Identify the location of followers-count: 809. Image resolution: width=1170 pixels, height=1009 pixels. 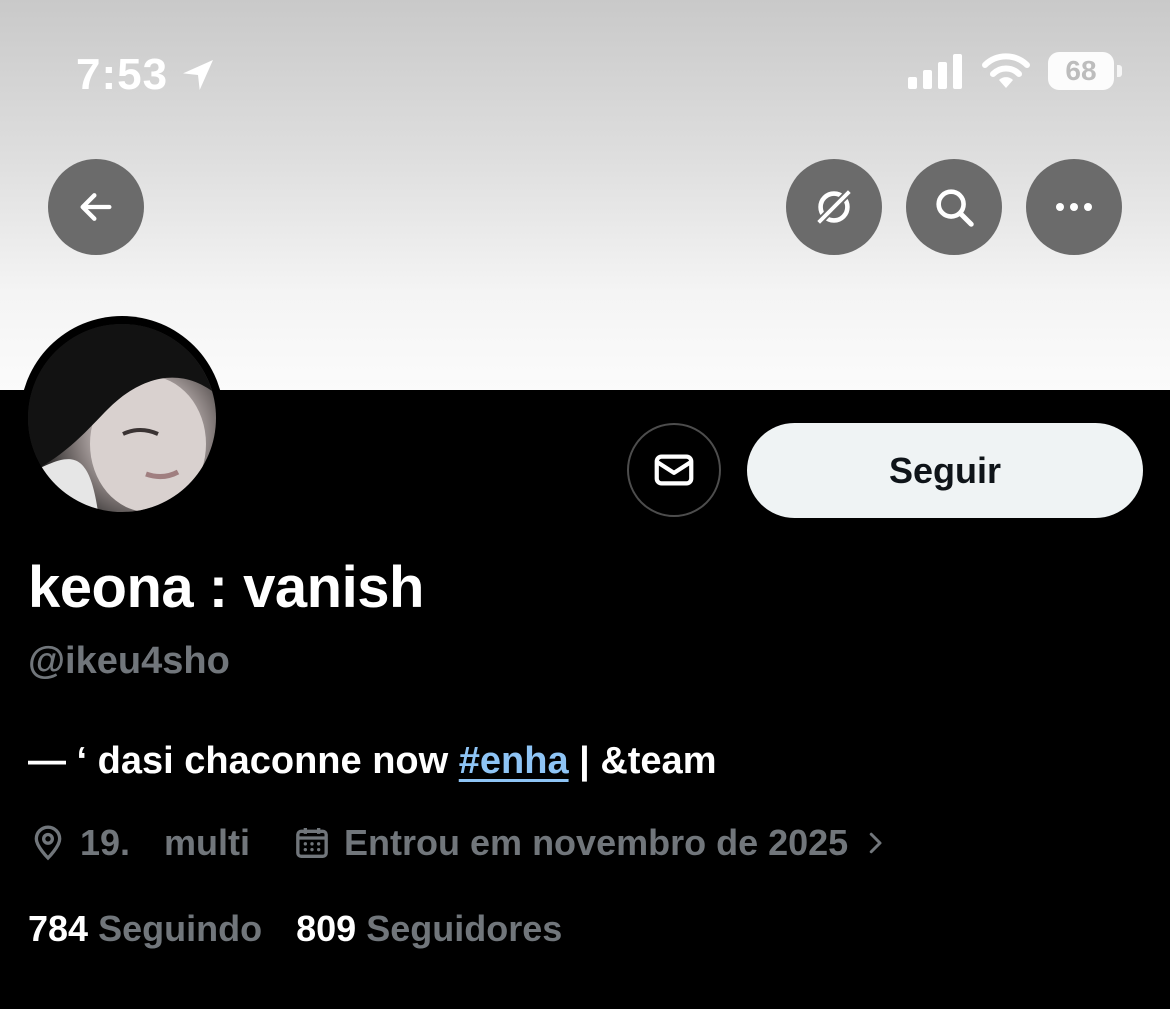
(326, 928).